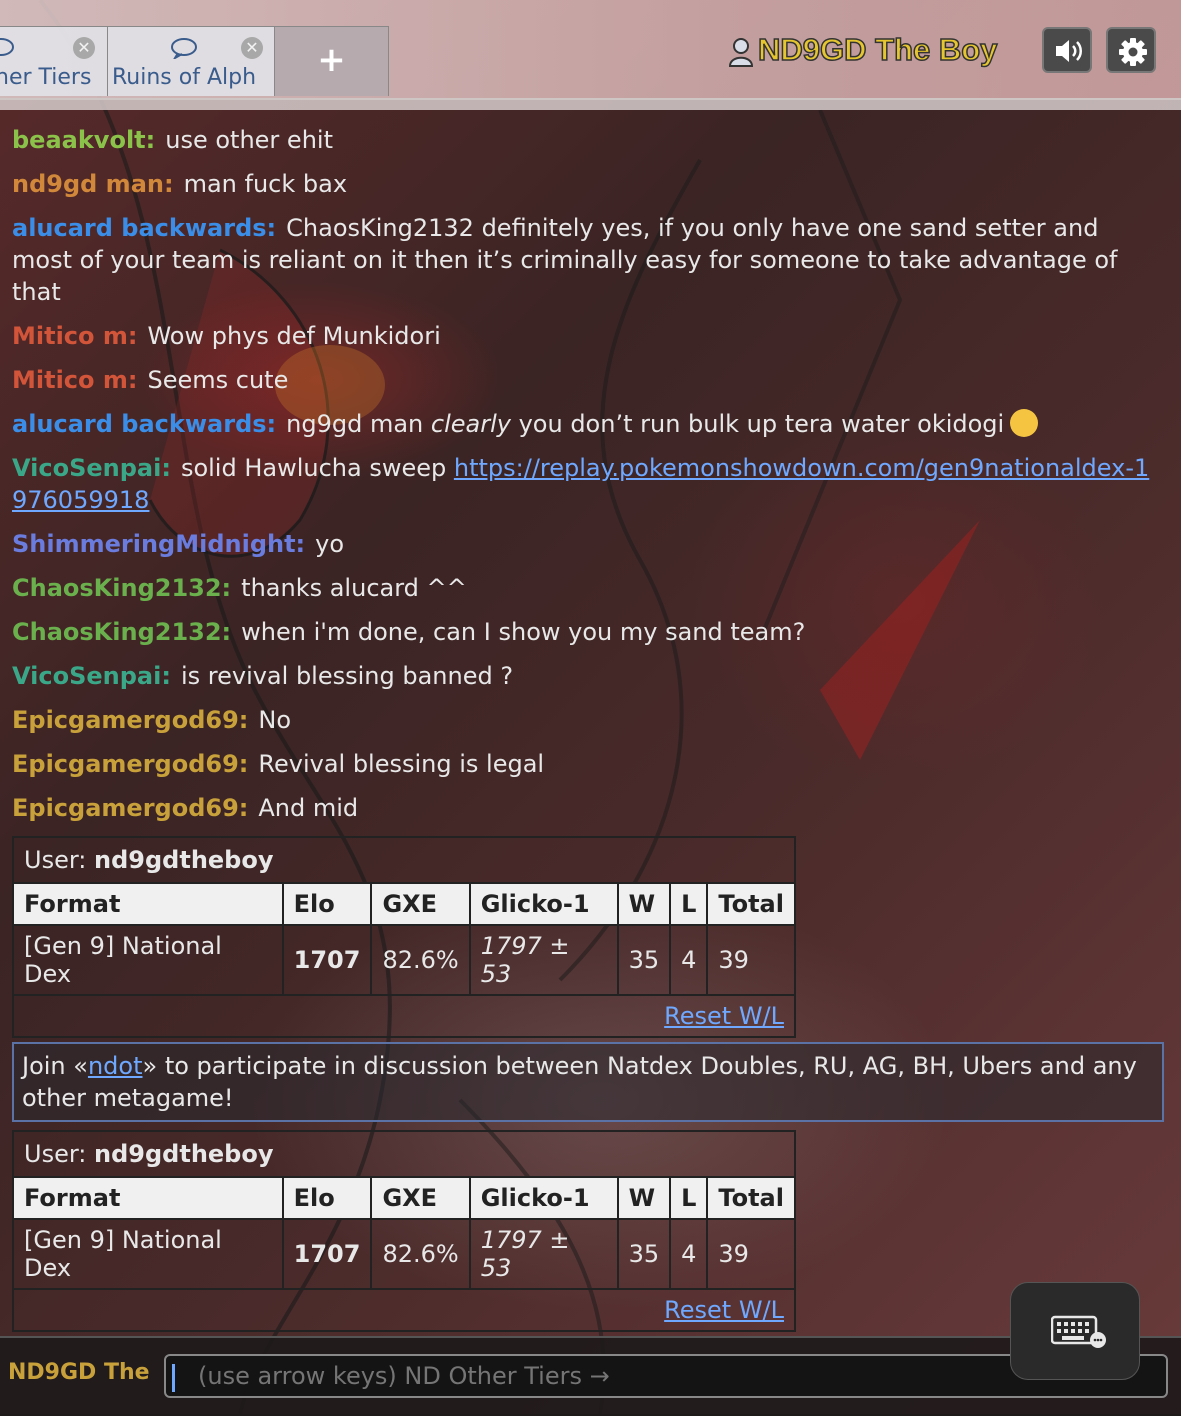 Image resolution: width=1181 pixels, height=1416 pixels. I want to click on message-text: is revival blessing banned ?, so click(347, 676).